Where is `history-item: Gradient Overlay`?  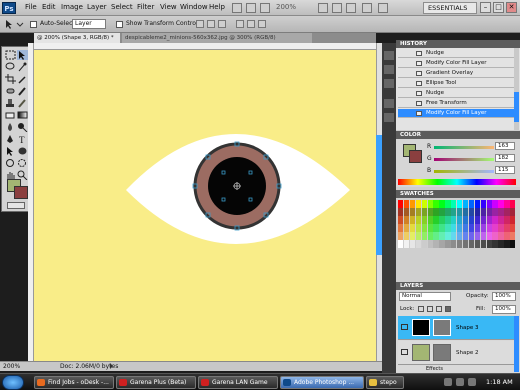 history-item: Gradient Overlay is located at coordinates (456, 73).